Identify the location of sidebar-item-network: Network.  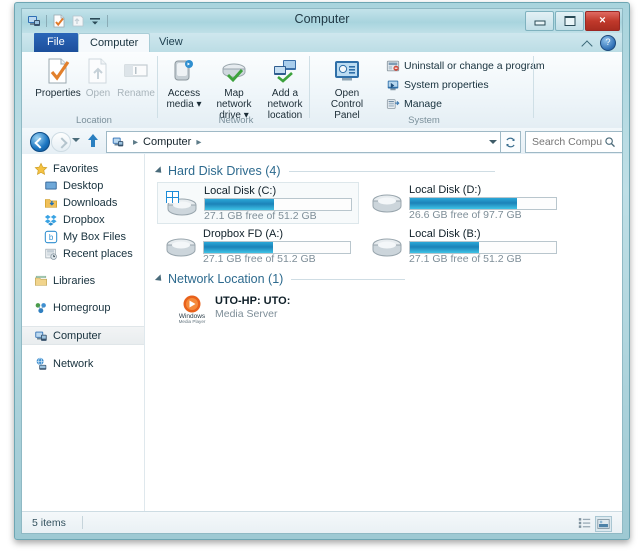
(83, 363).